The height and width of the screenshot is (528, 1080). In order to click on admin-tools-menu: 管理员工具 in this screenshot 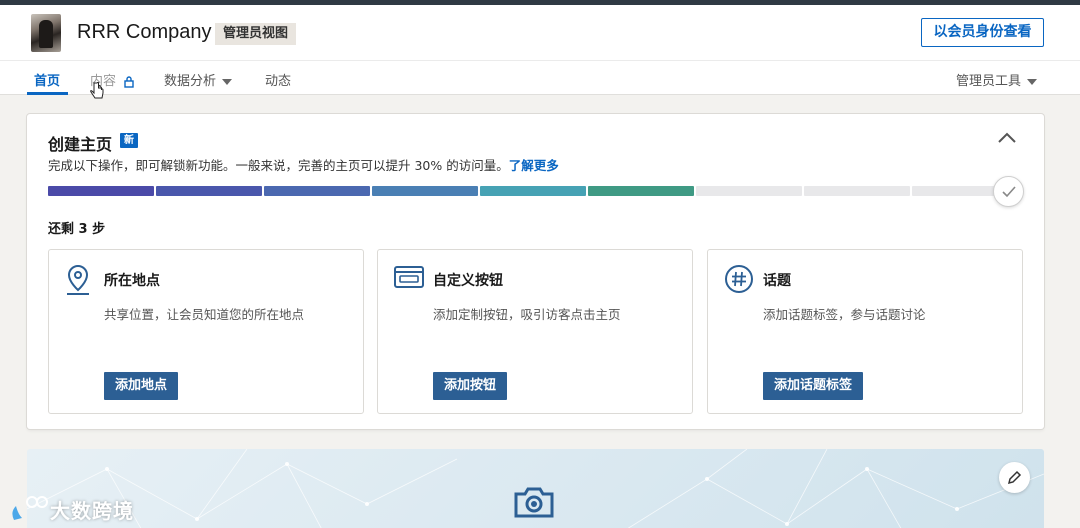, I will do `click(997, 79)`.